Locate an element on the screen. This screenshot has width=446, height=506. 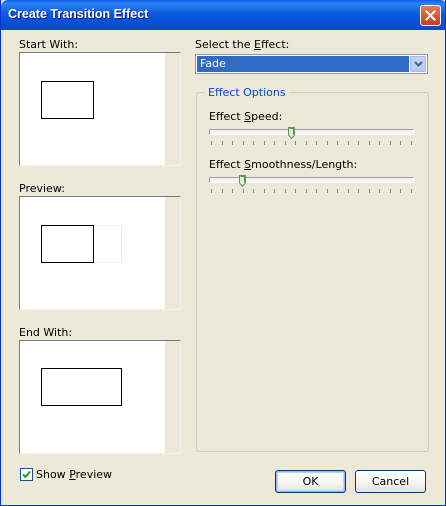
show-preview-checkbox is located at coordinates (26, 474).